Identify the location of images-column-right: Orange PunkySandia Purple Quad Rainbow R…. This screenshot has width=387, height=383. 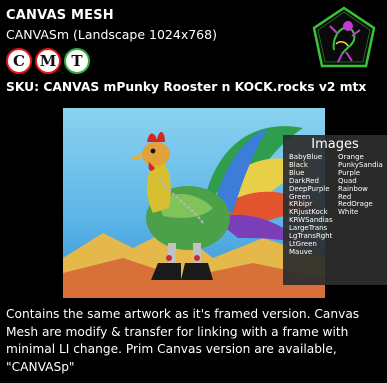
(362, 205).